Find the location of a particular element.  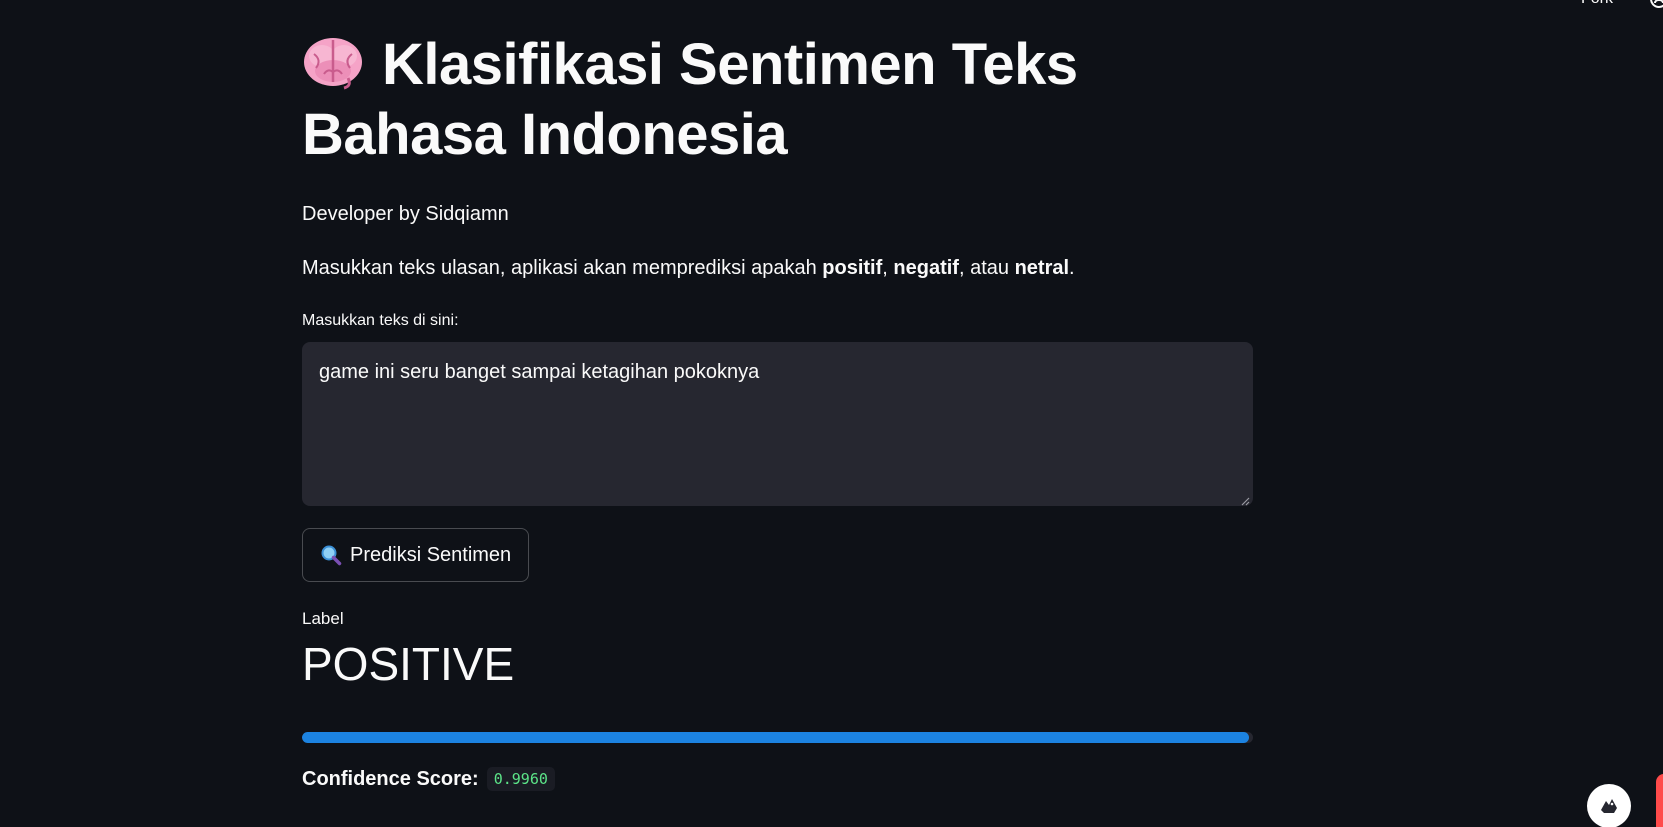

magnifier-icon is located at coordinates (331, 555).